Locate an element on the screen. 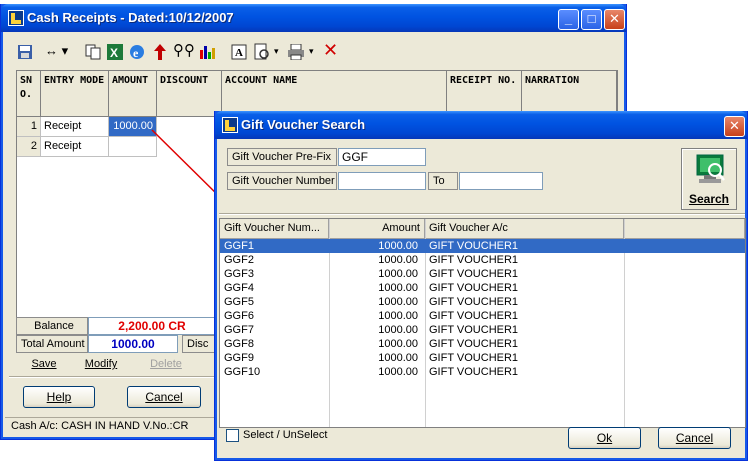 This screenshot has height=462, width=749. number-to-input is located at coordinates (501, 181).